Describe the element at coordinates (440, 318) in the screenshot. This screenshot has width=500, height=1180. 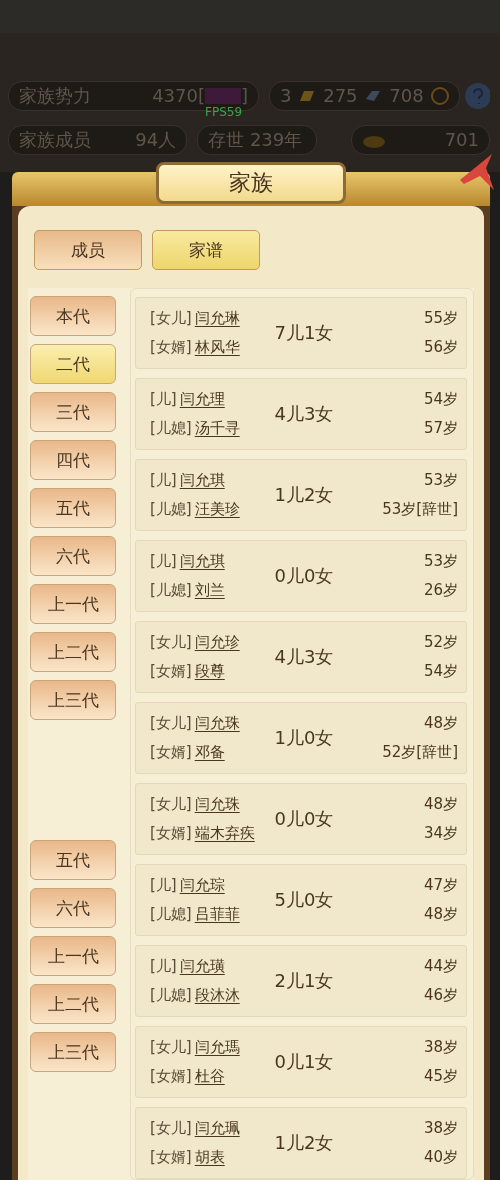
I see `age-text: 55岁` at that location.